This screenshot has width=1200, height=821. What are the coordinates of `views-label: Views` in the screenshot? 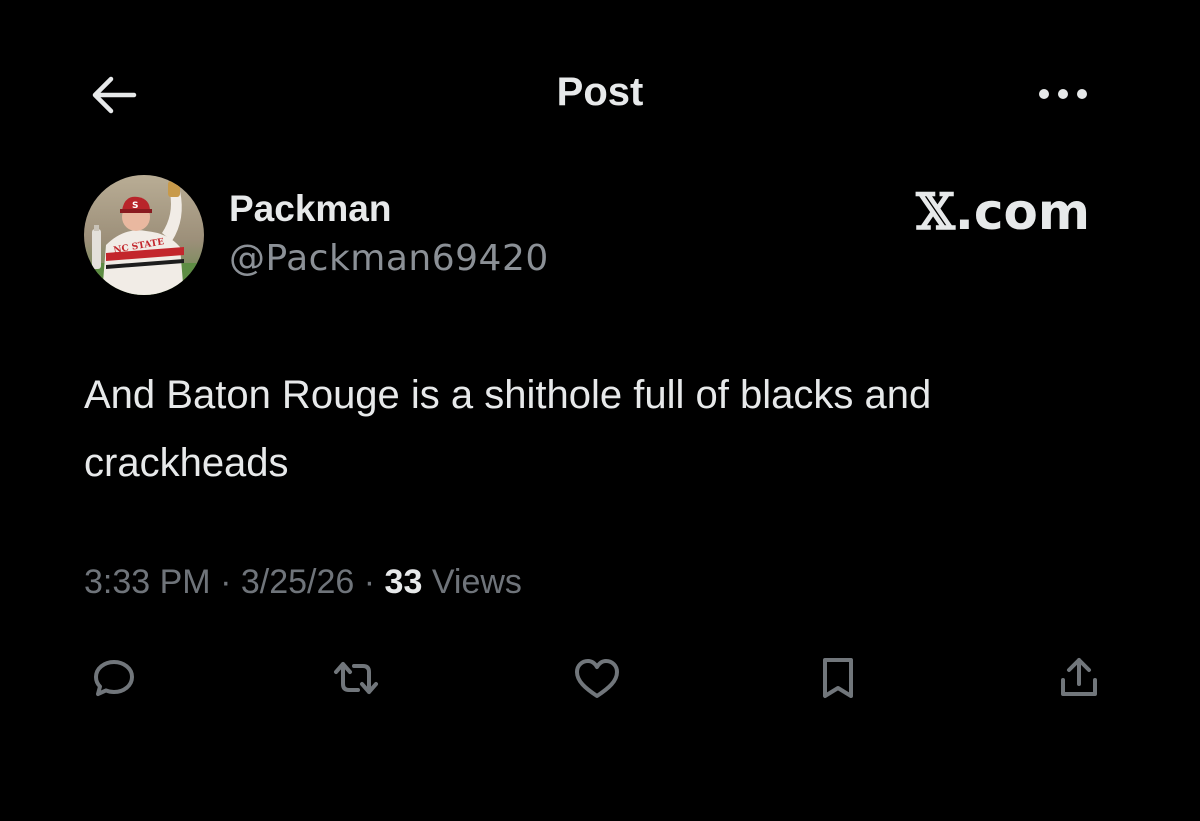 It's located at (476, 582).